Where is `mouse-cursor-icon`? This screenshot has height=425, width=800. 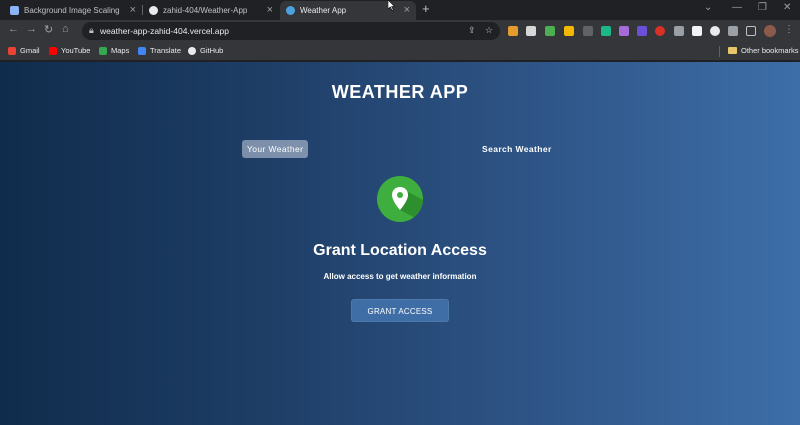
mouse-cursor-icon is located at coordinates (392, 5).